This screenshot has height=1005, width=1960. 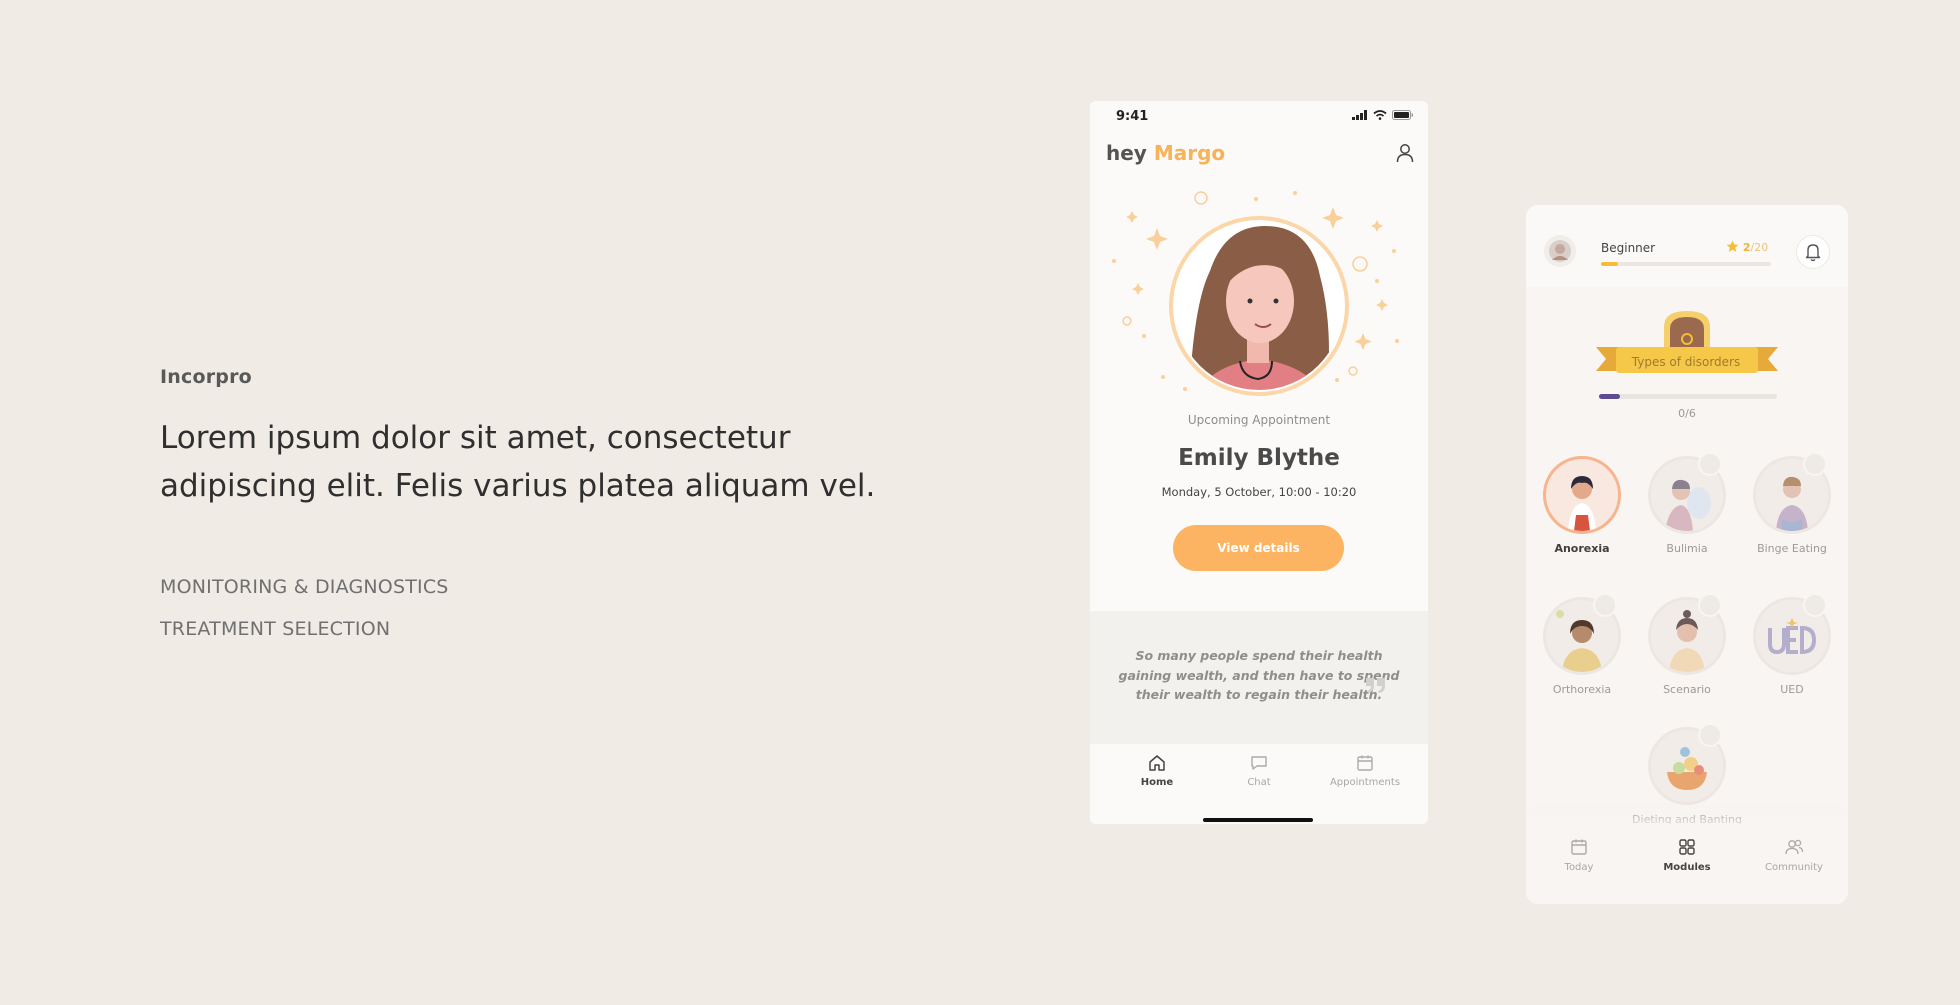 What do you see at coordinates (1126, 153) in the screenshot?
I see `greeting-word: hey` at bounding box center [1126, 153].